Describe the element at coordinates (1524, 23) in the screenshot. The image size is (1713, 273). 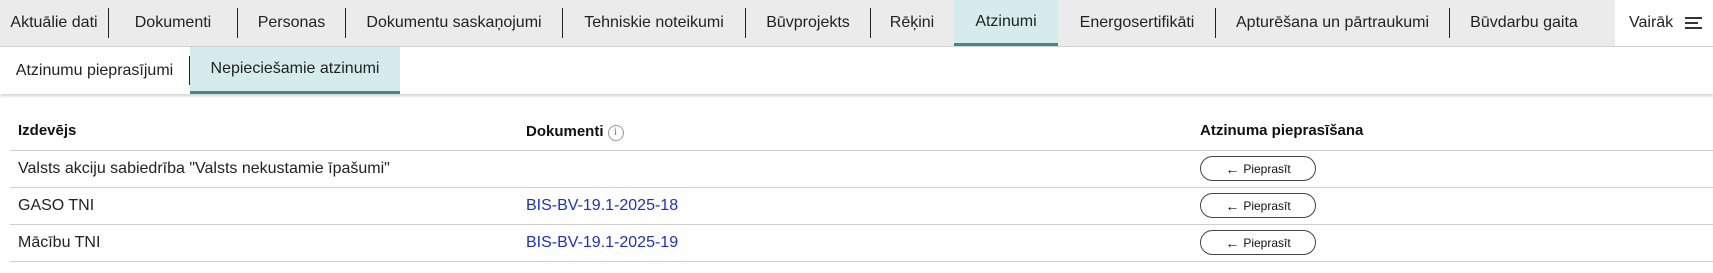
I see `tab-buvdarbu-gaita: Būvdarbu gaita` at that location.